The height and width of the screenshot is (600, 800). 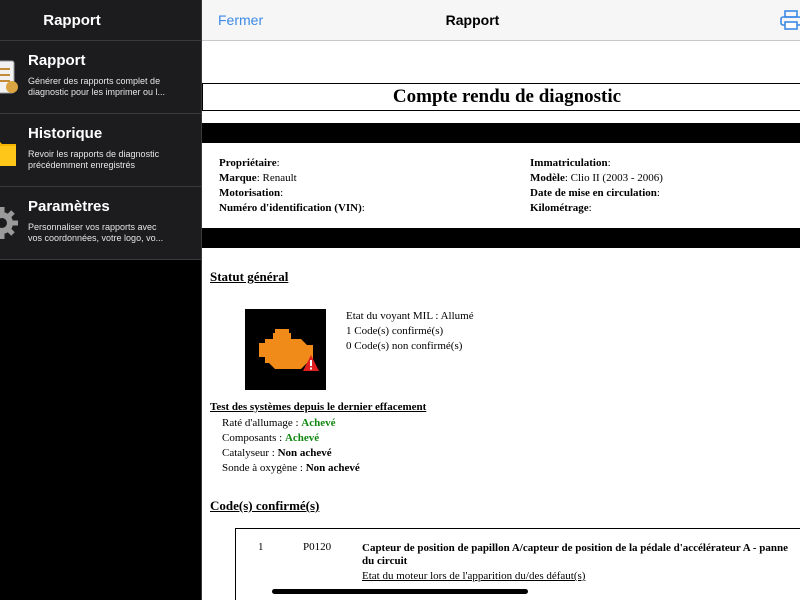 What do you see at coordinates (291, 468) in the screenshot?
I see `test-row: Sonde à oxygène : Non achevé` at bounding box center [291, 468].